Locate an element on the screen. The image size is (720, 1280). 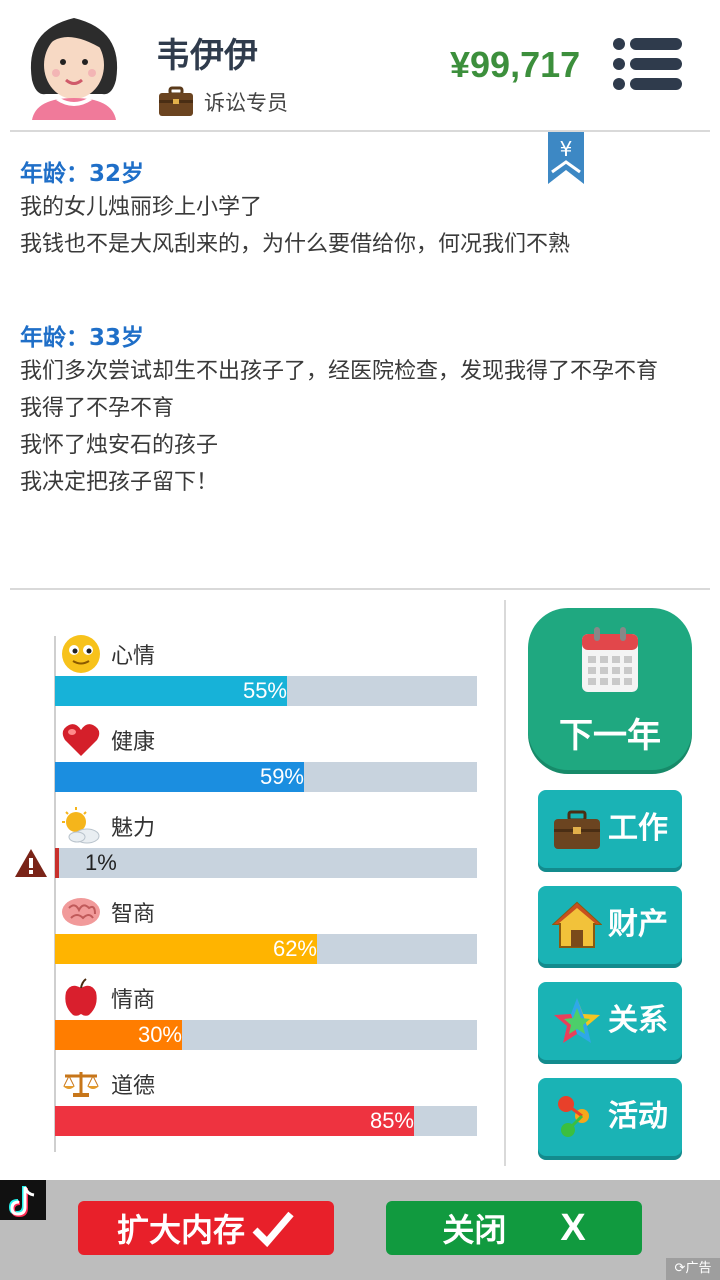
stat-bar: 30% is located at coordinates (266, 1035).